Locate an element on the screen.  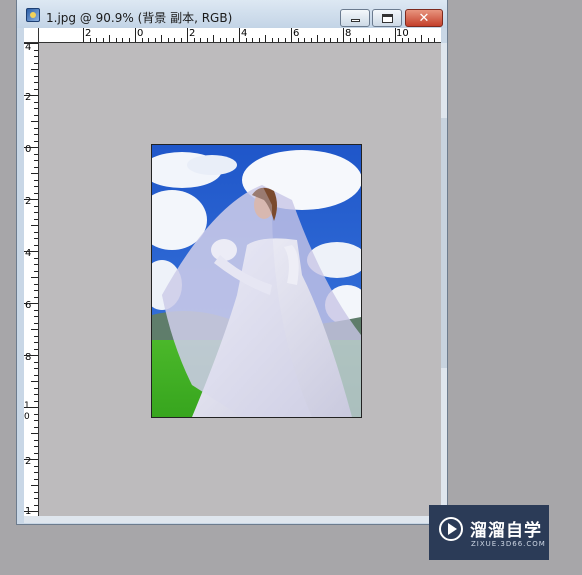
close-button: ✕ is located at coordinates (424, 18).